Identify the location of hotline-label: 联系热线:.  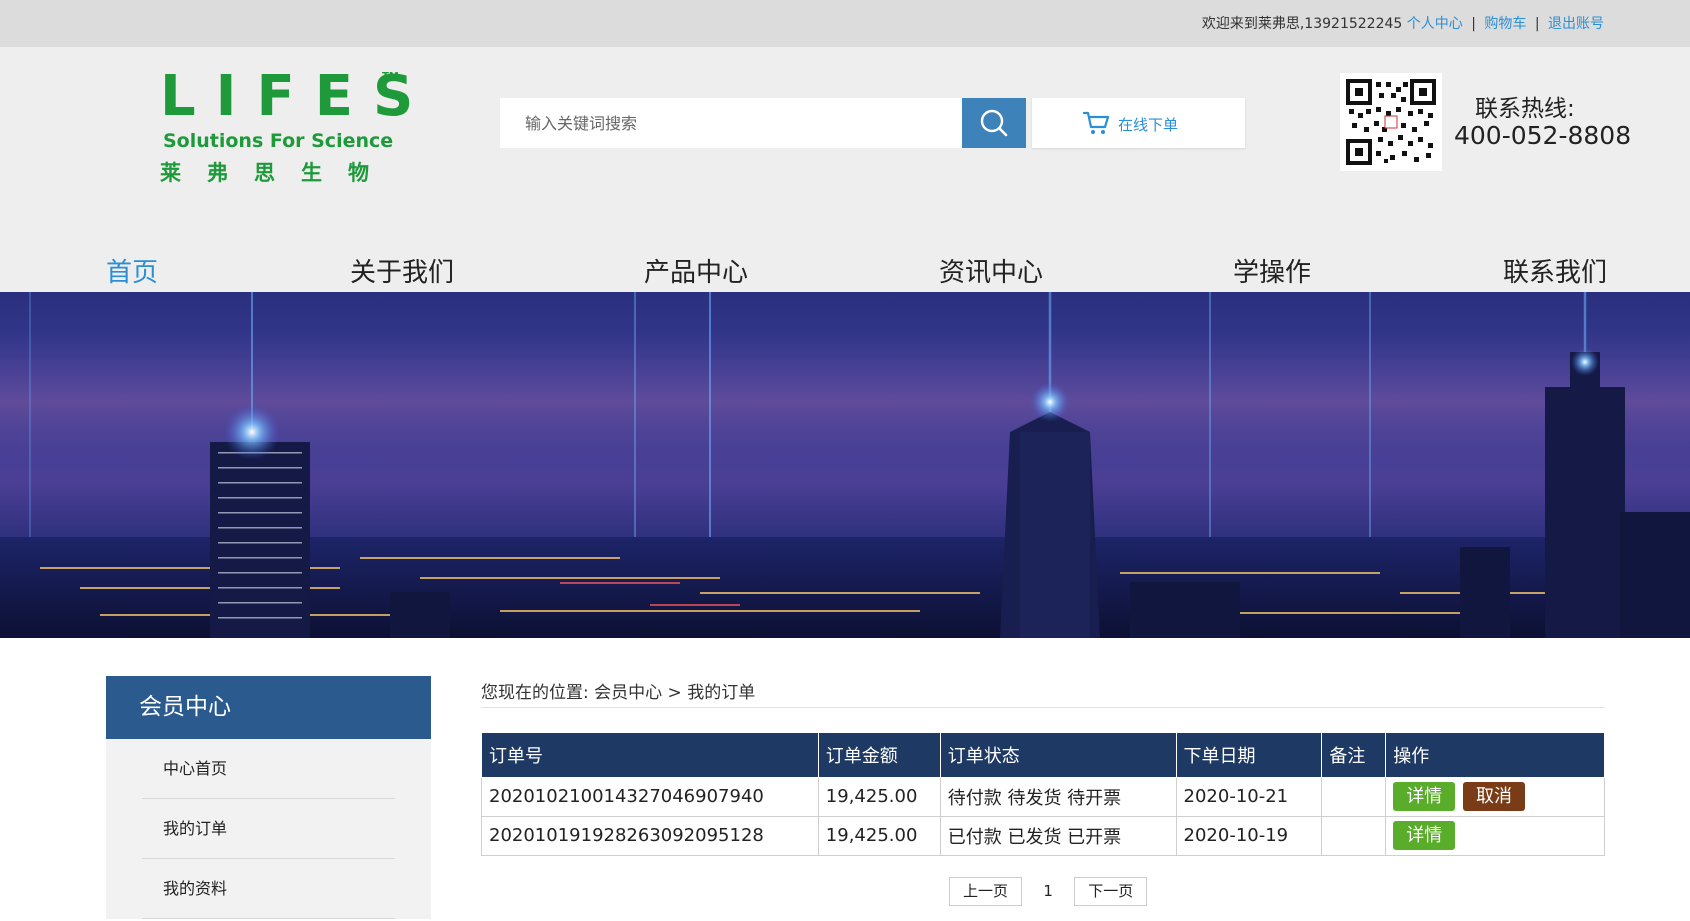
(1525, 109).